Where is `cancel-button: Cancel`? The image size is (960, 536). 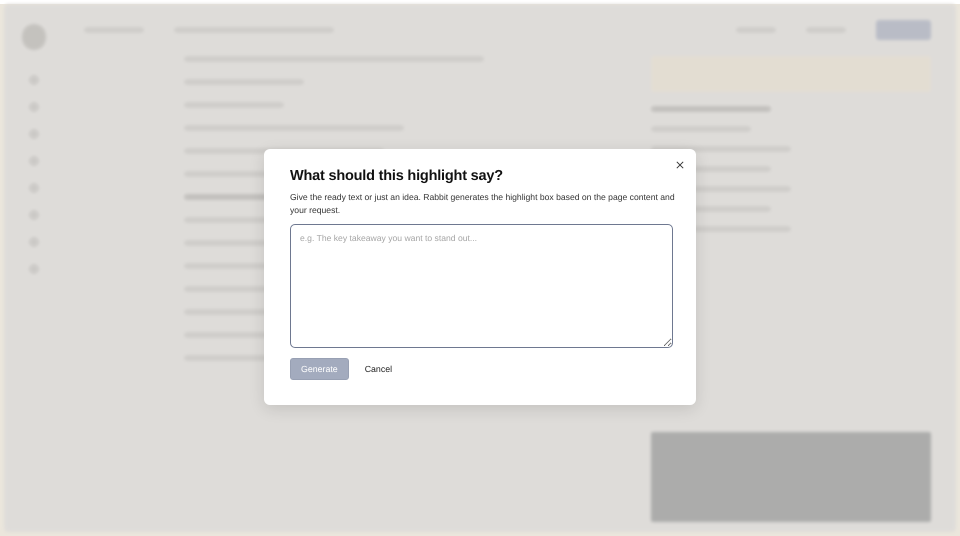 cancel-button: Cancel is located at coordinates (378, 369).